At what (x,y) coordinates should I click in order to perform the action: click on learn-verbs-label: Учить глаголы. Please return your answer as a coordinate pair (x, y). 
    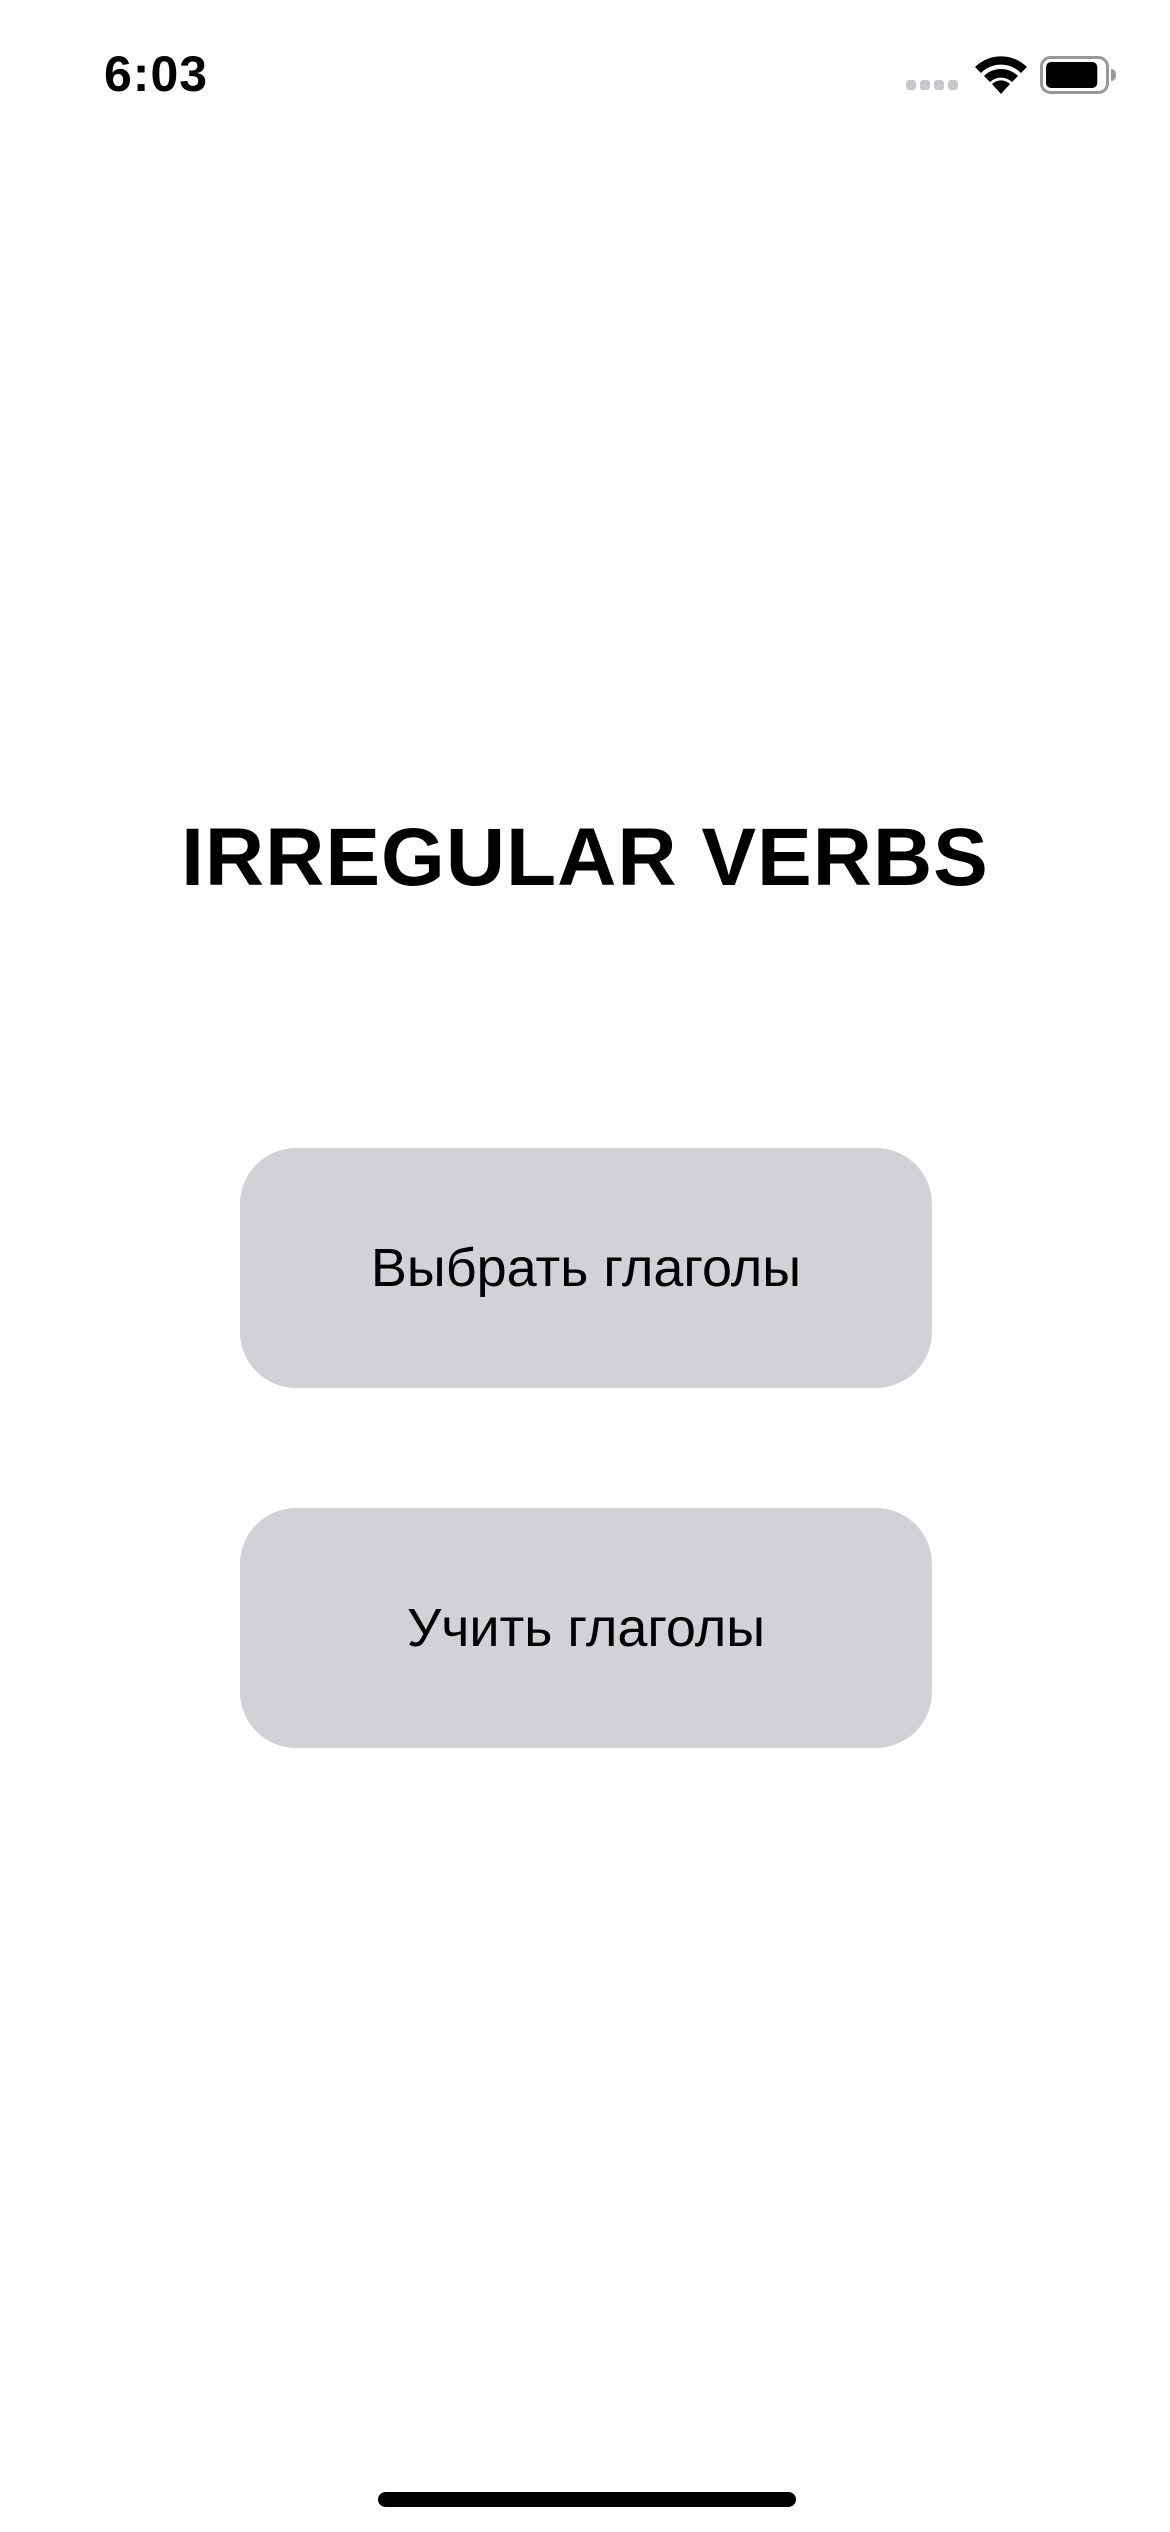
    Looking at the image, I should click on (586, 1628).